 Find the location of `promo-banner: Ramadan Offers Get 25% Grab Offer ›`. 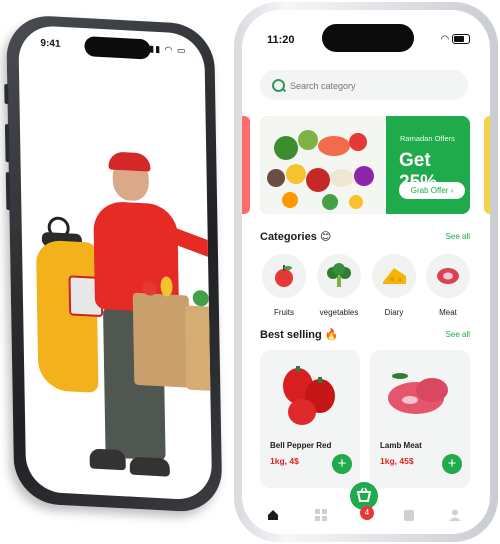

promo-banner: Ramadan Offers Get 25% Grab Offer › is located at coordinates (365, 165).